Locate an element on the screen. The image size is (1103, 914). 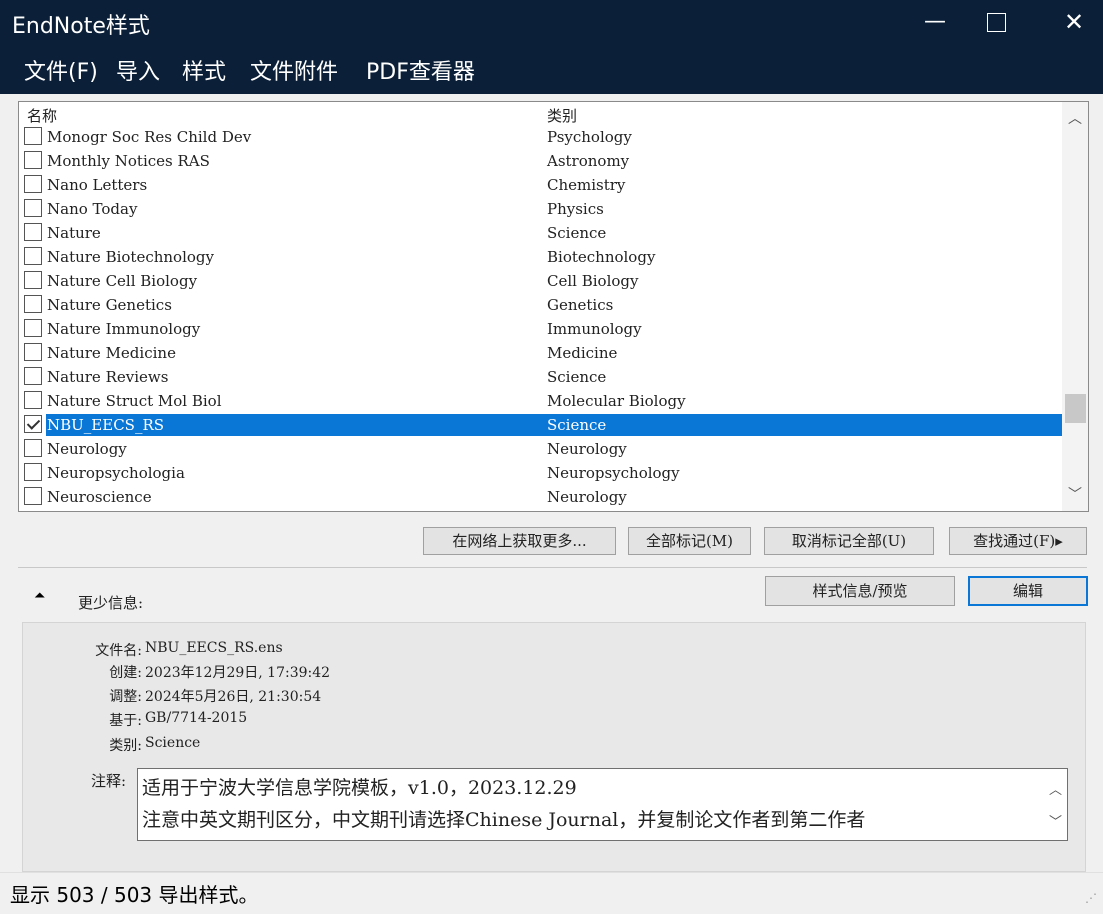
close-button: ✕ is located at coordinates (1074, 24).